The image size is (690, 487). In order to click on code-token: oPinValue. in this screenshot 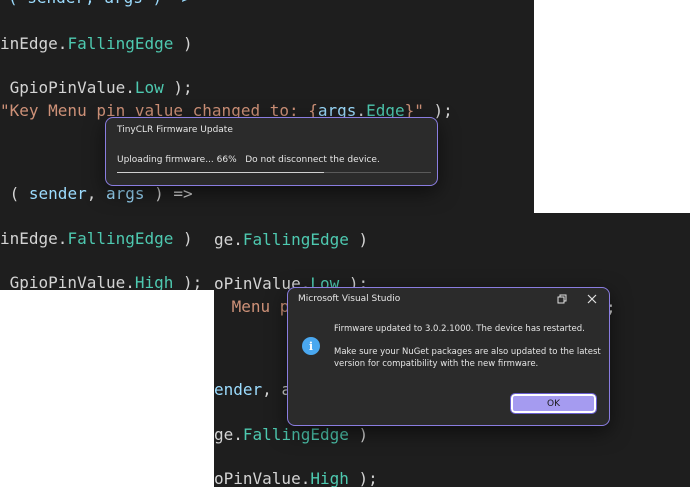, I will do `click(262, 478)`.